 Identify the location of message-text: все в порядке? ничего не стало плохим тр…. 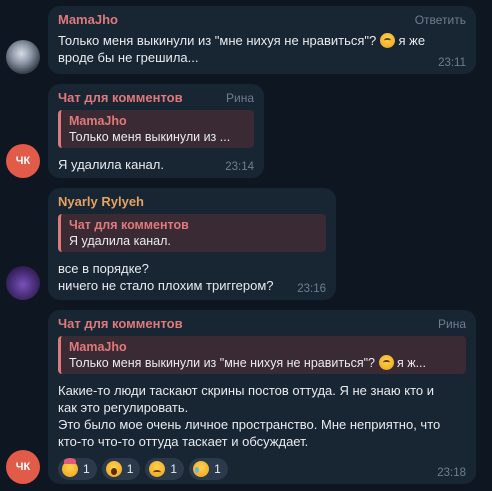
(166, 277).